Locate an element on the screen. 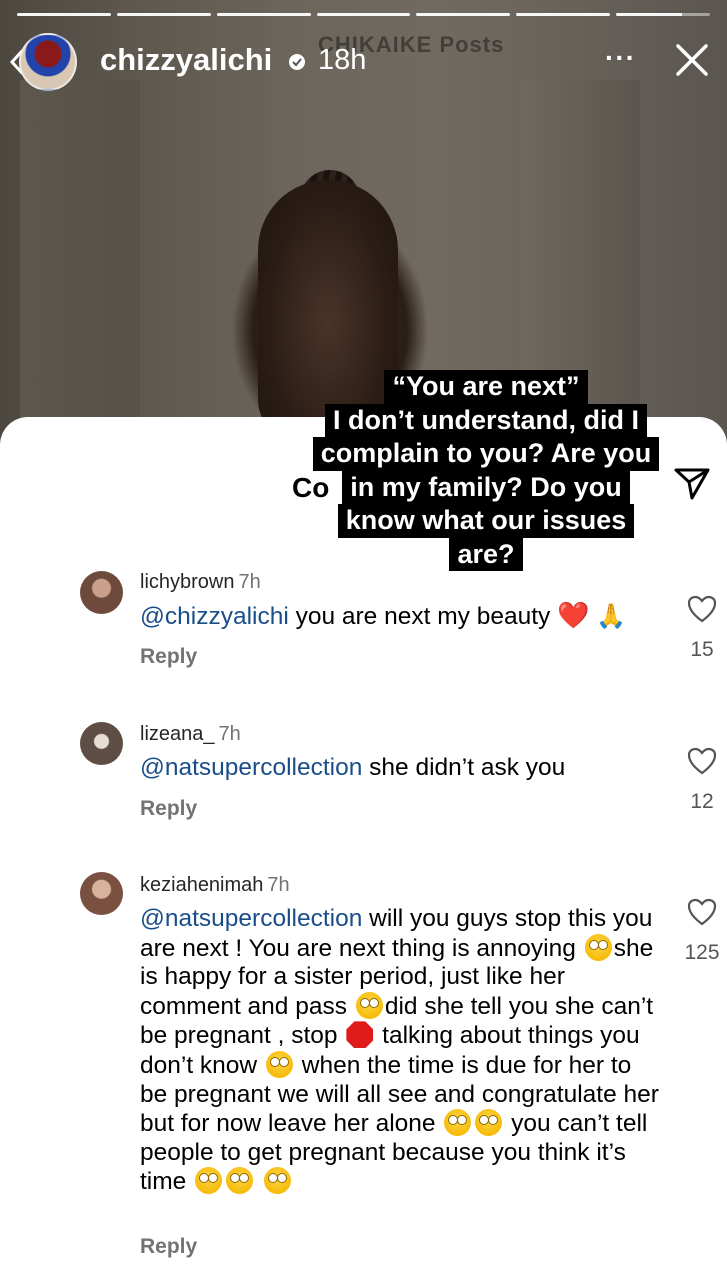 The height and width of the screenshot is (1280, 727). progress-segment-current is located at coordinates (663, 14).